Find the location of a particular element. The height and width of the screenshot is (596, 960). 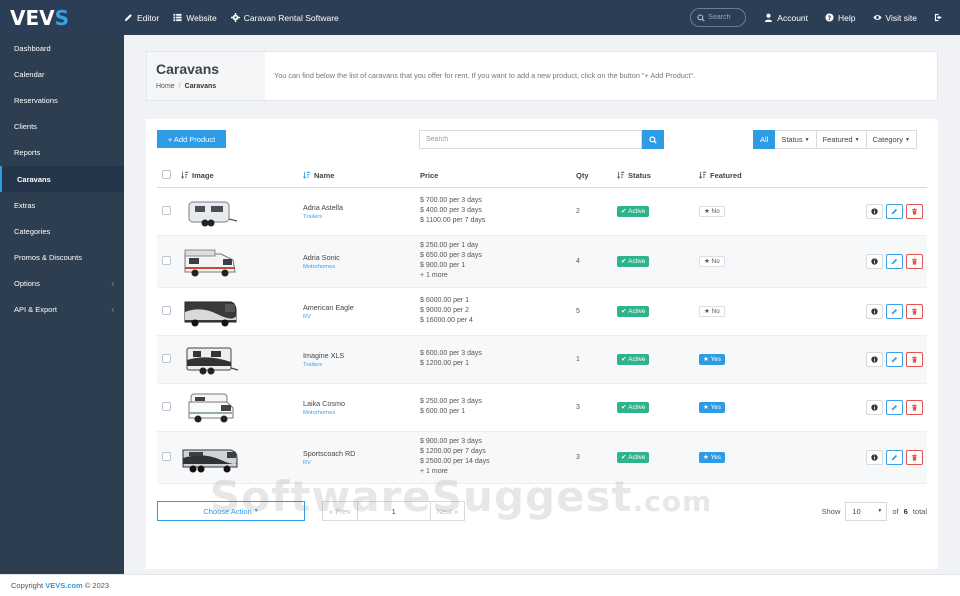

prev-page-button: « Prev is located at coordinates (340, 511).